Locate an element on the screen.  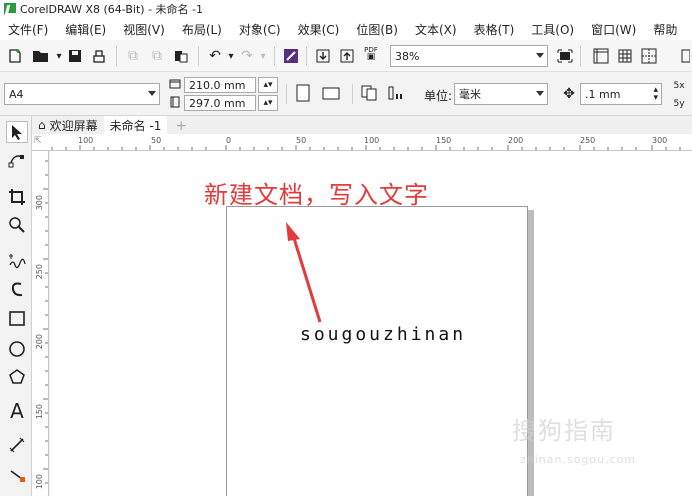
export-icon is located at coordinates (347, 56).